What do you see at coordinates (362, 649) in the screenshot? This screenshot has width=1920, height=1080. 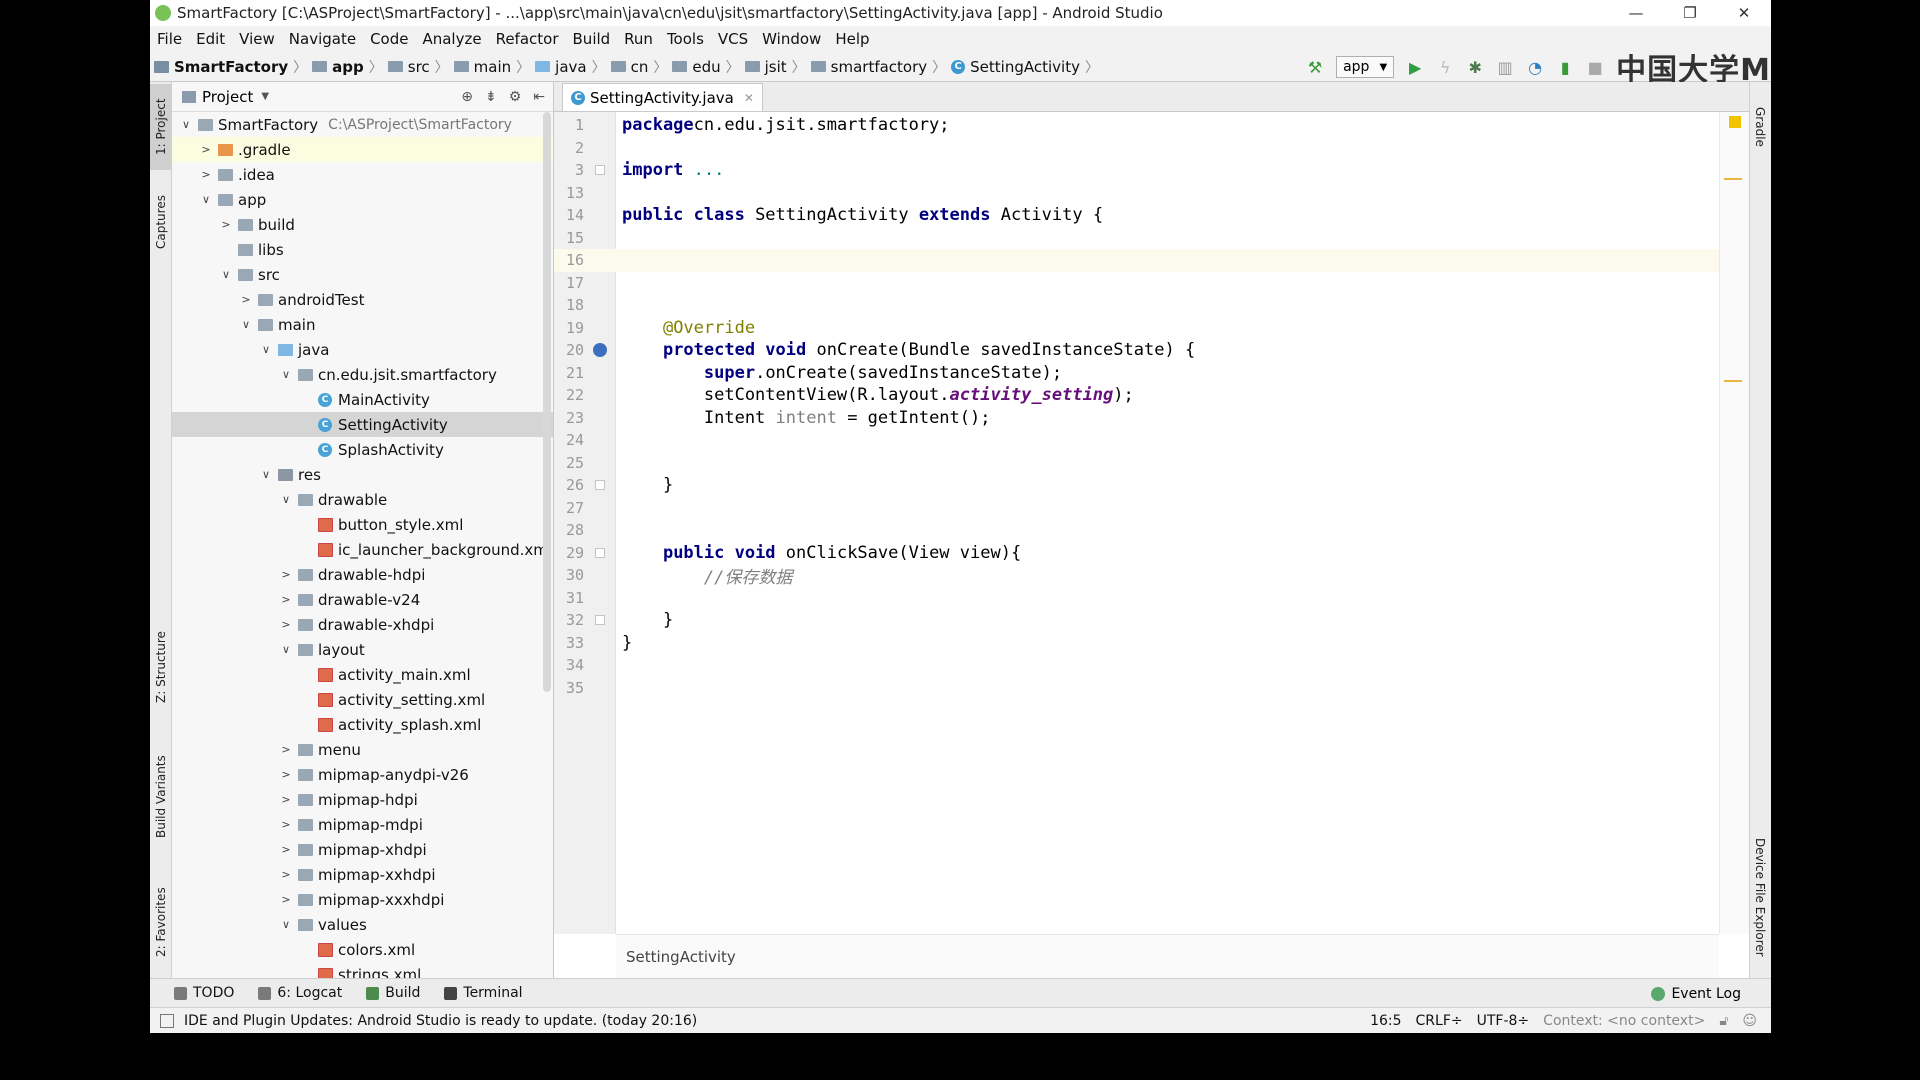 I see `tree-item: ∨ layout` at bounding box center [362, 649].